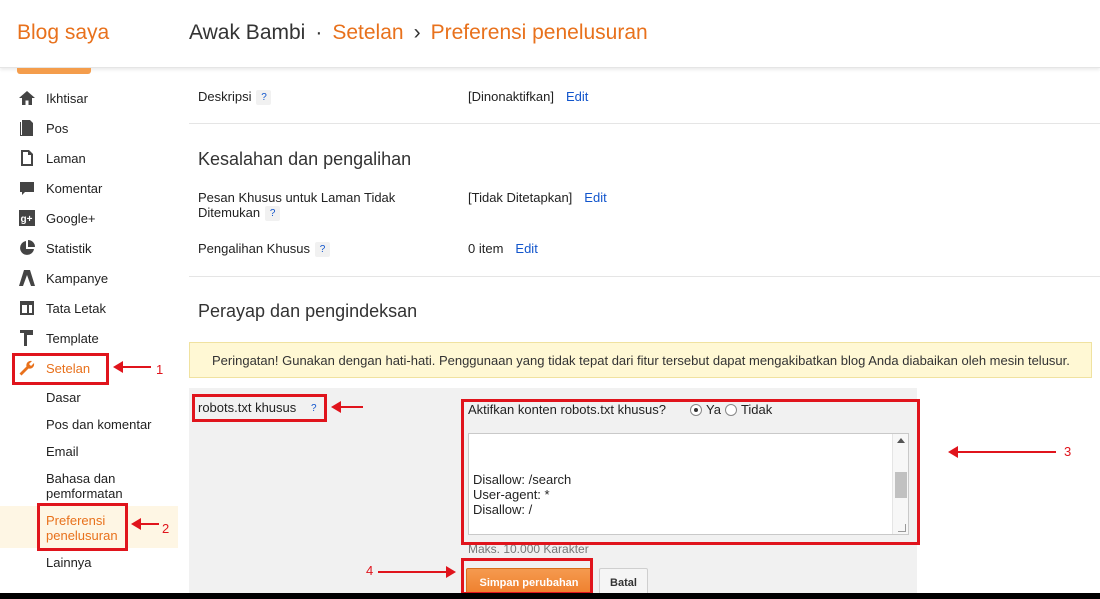  What do you see at coordinates (69, 248) in the screenshot?
I see `sidebar-item-label: Statistik` at bounding box center [69, 248].